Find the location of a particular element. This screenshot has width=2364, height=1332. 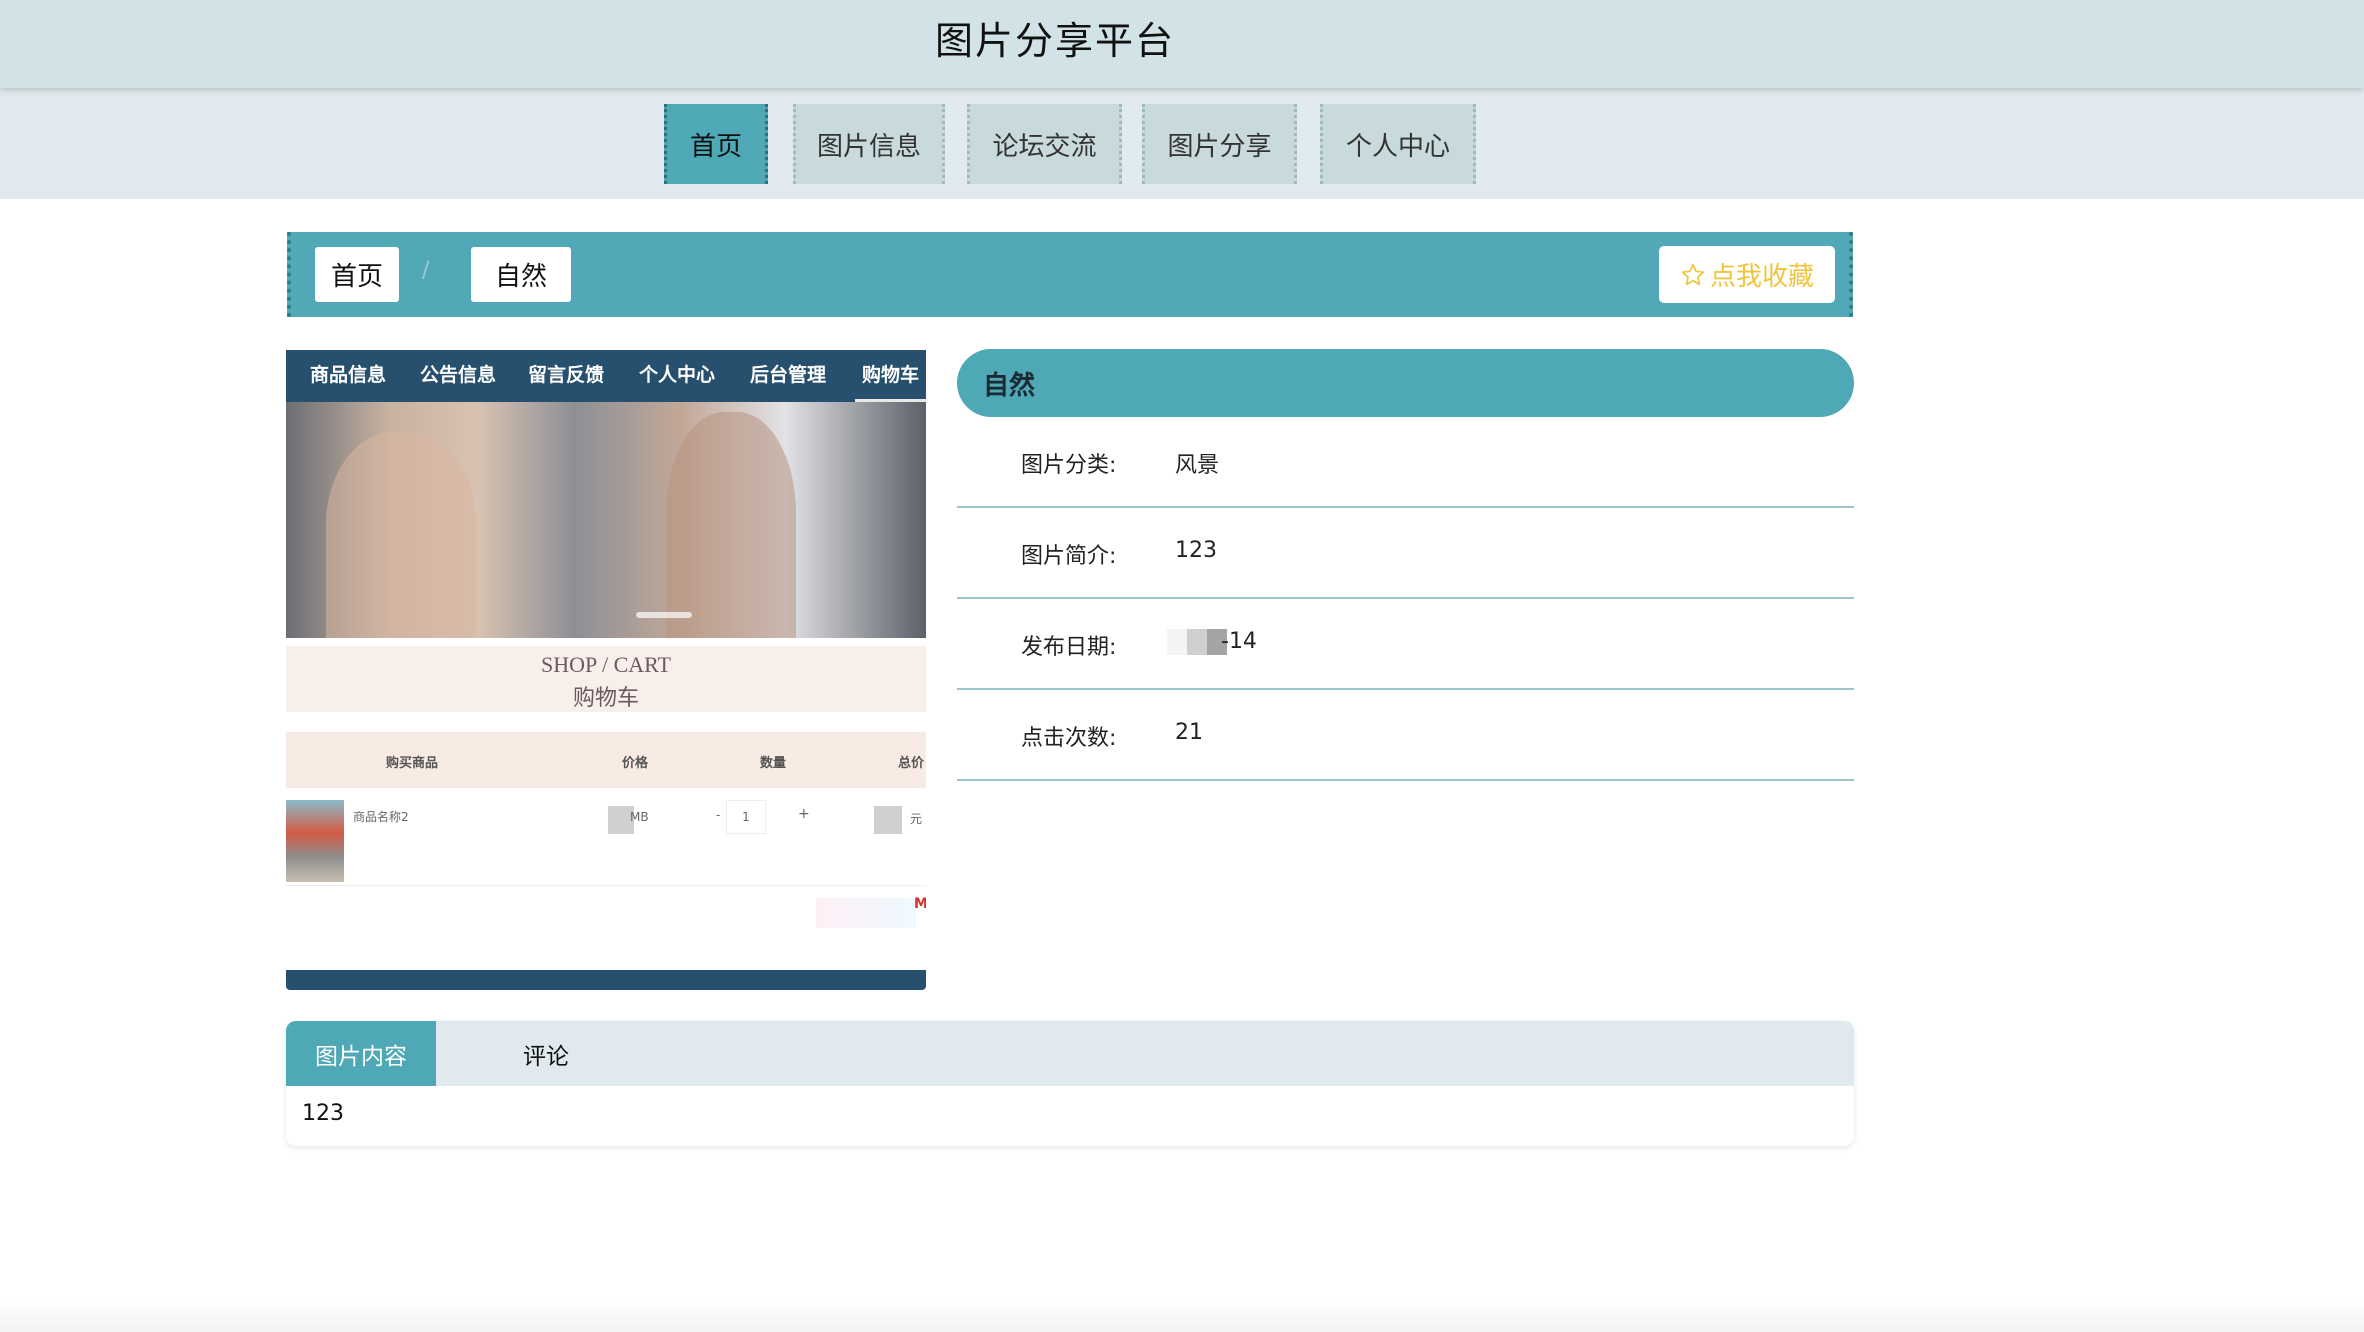

preview-nav-item: 后台管理 is located at coordinates (788, 375).